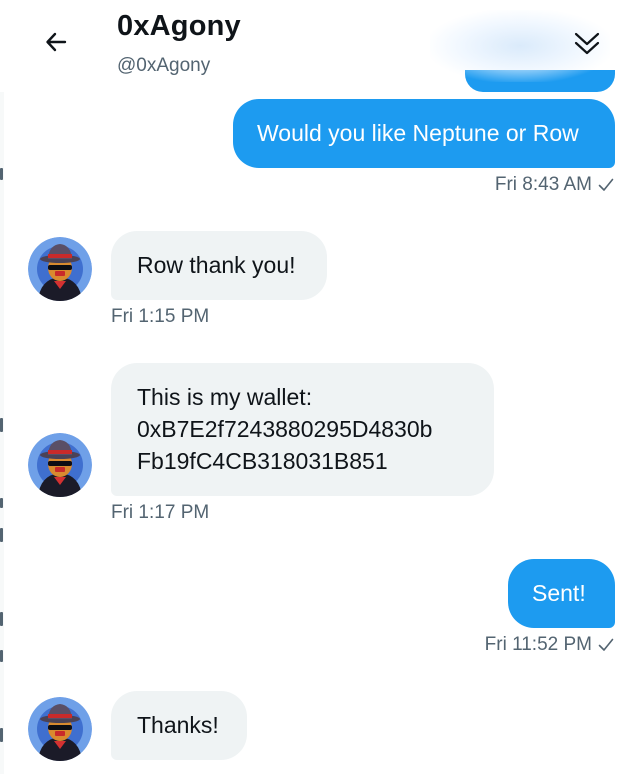  Describe the element at coordinates (285, 429) in the screenshot. I see `message-text-line: 0xB7E2f7243880295D4830b` at that location.